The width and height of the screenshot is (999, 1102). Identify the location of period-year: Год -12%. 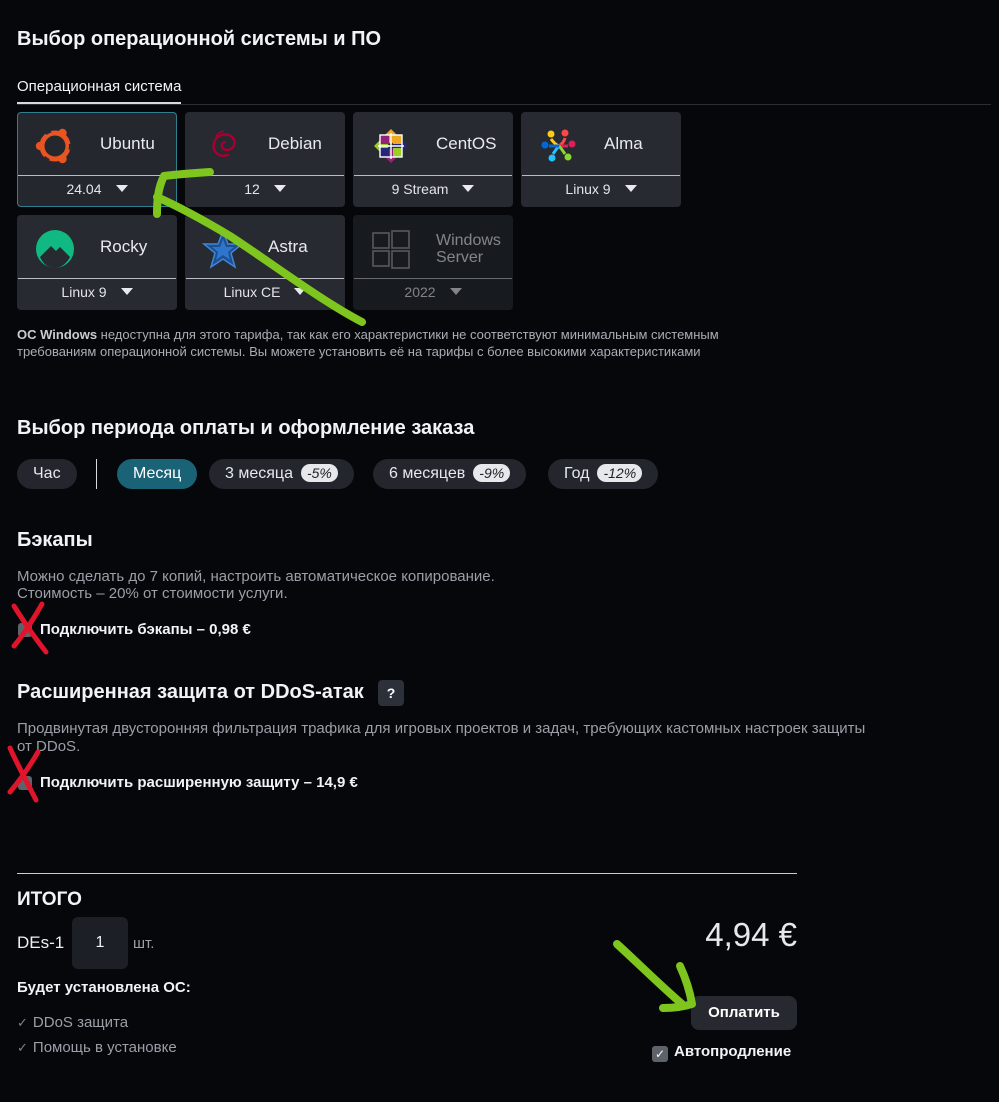
(603, 474).